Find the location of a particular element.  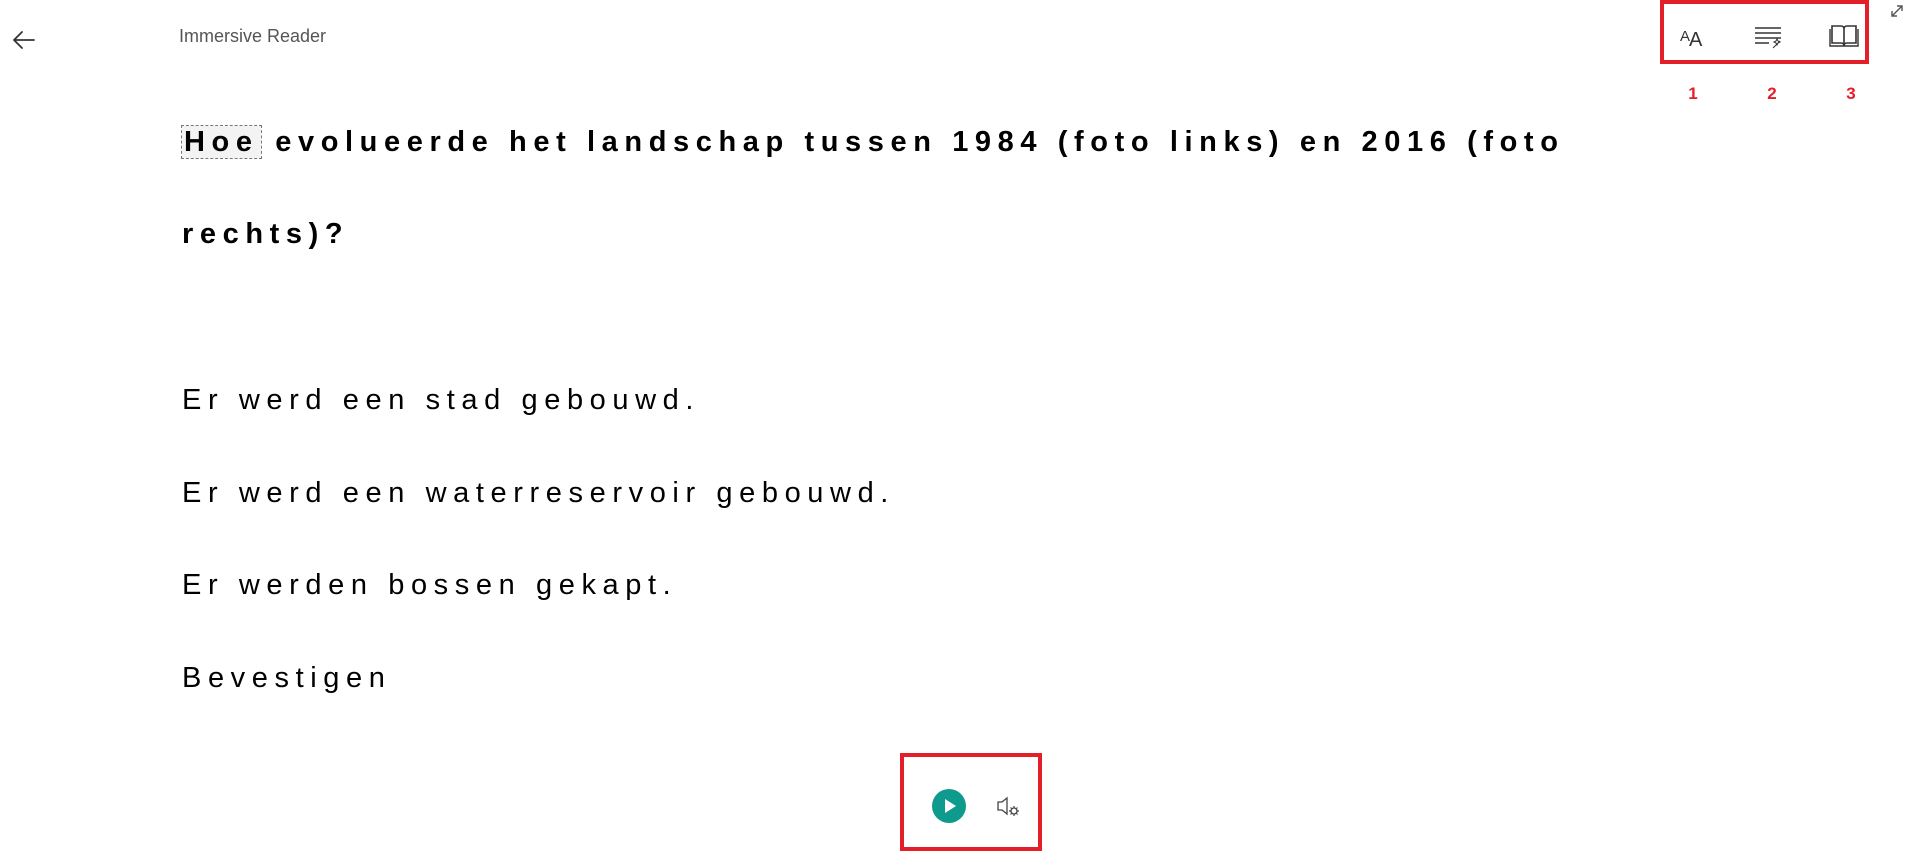

reading-preferences-button is located at coordinates (1844, 35).